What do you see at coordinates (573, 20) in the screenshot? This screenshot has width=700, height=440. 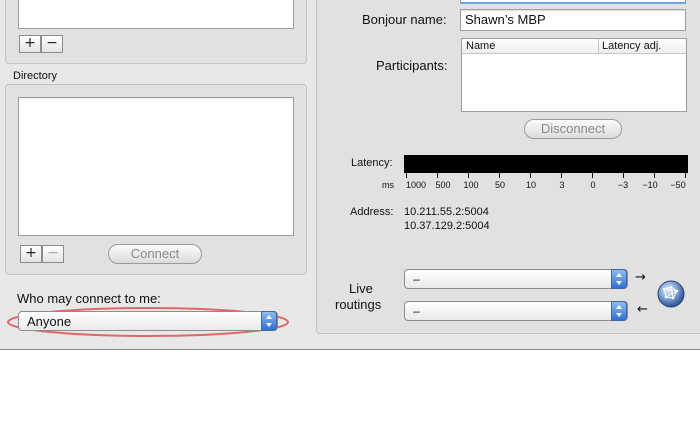 I see `bonjour-name-field: Shawn’s MBP` at bounding box center [573, 20].